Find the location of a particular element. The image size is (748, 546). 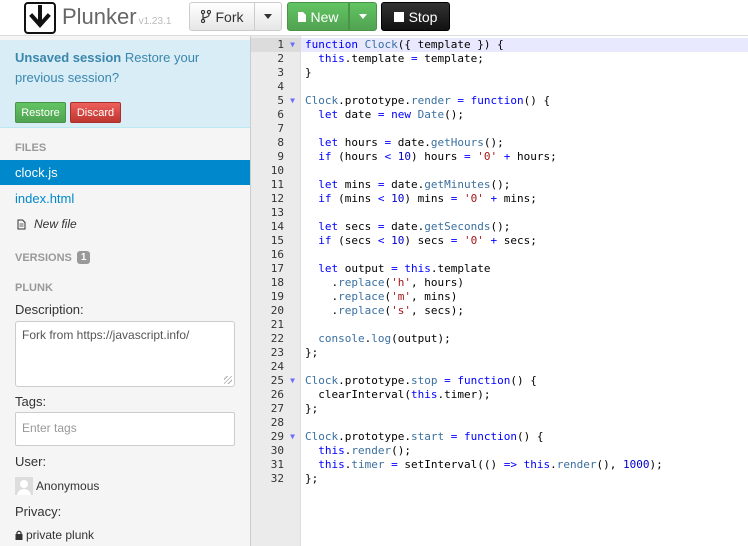

code-line: 4 is located at coordinates (457, 87).